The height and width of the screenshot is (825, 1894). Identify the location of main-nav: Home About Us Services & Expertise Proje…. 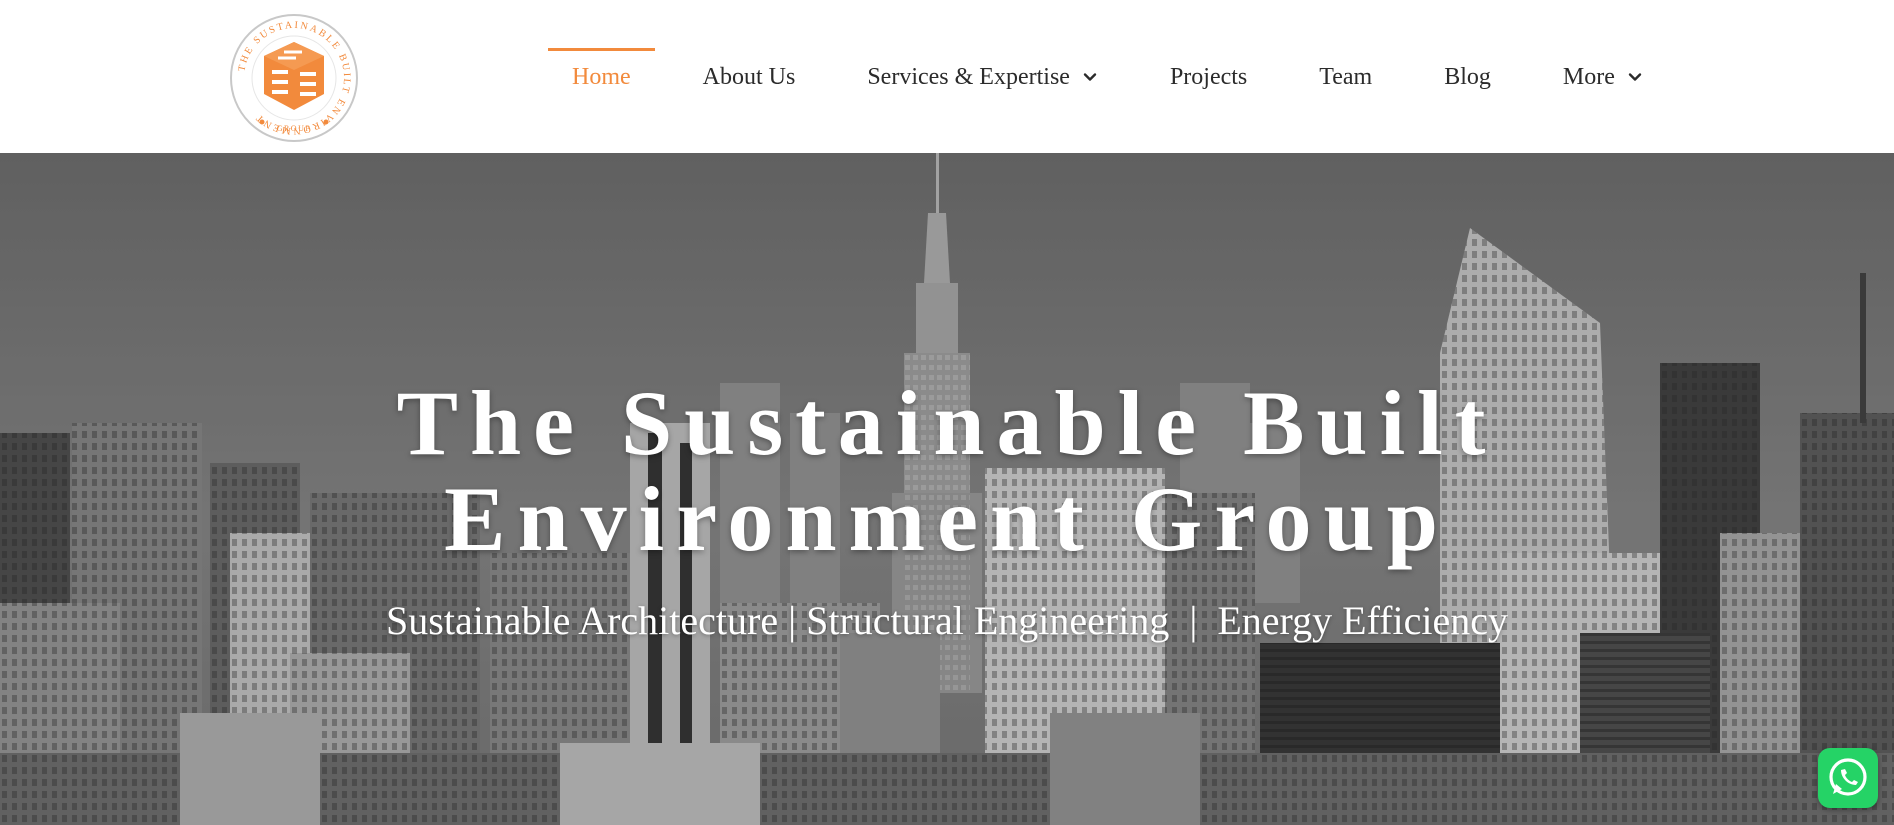
(1119, 77).